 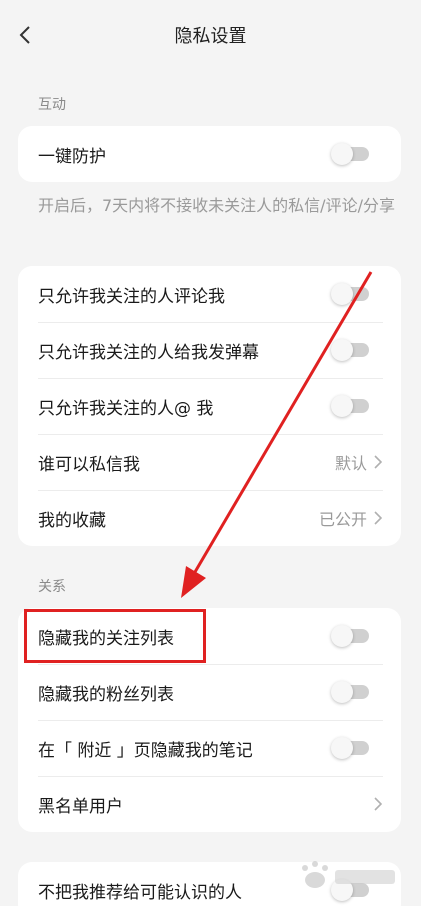 What do you see at coordinates (209, 692) in the screenshot?
I see `row-hide-fans: 隐藏我的粉丝列表` at bounding box center [209, 692].